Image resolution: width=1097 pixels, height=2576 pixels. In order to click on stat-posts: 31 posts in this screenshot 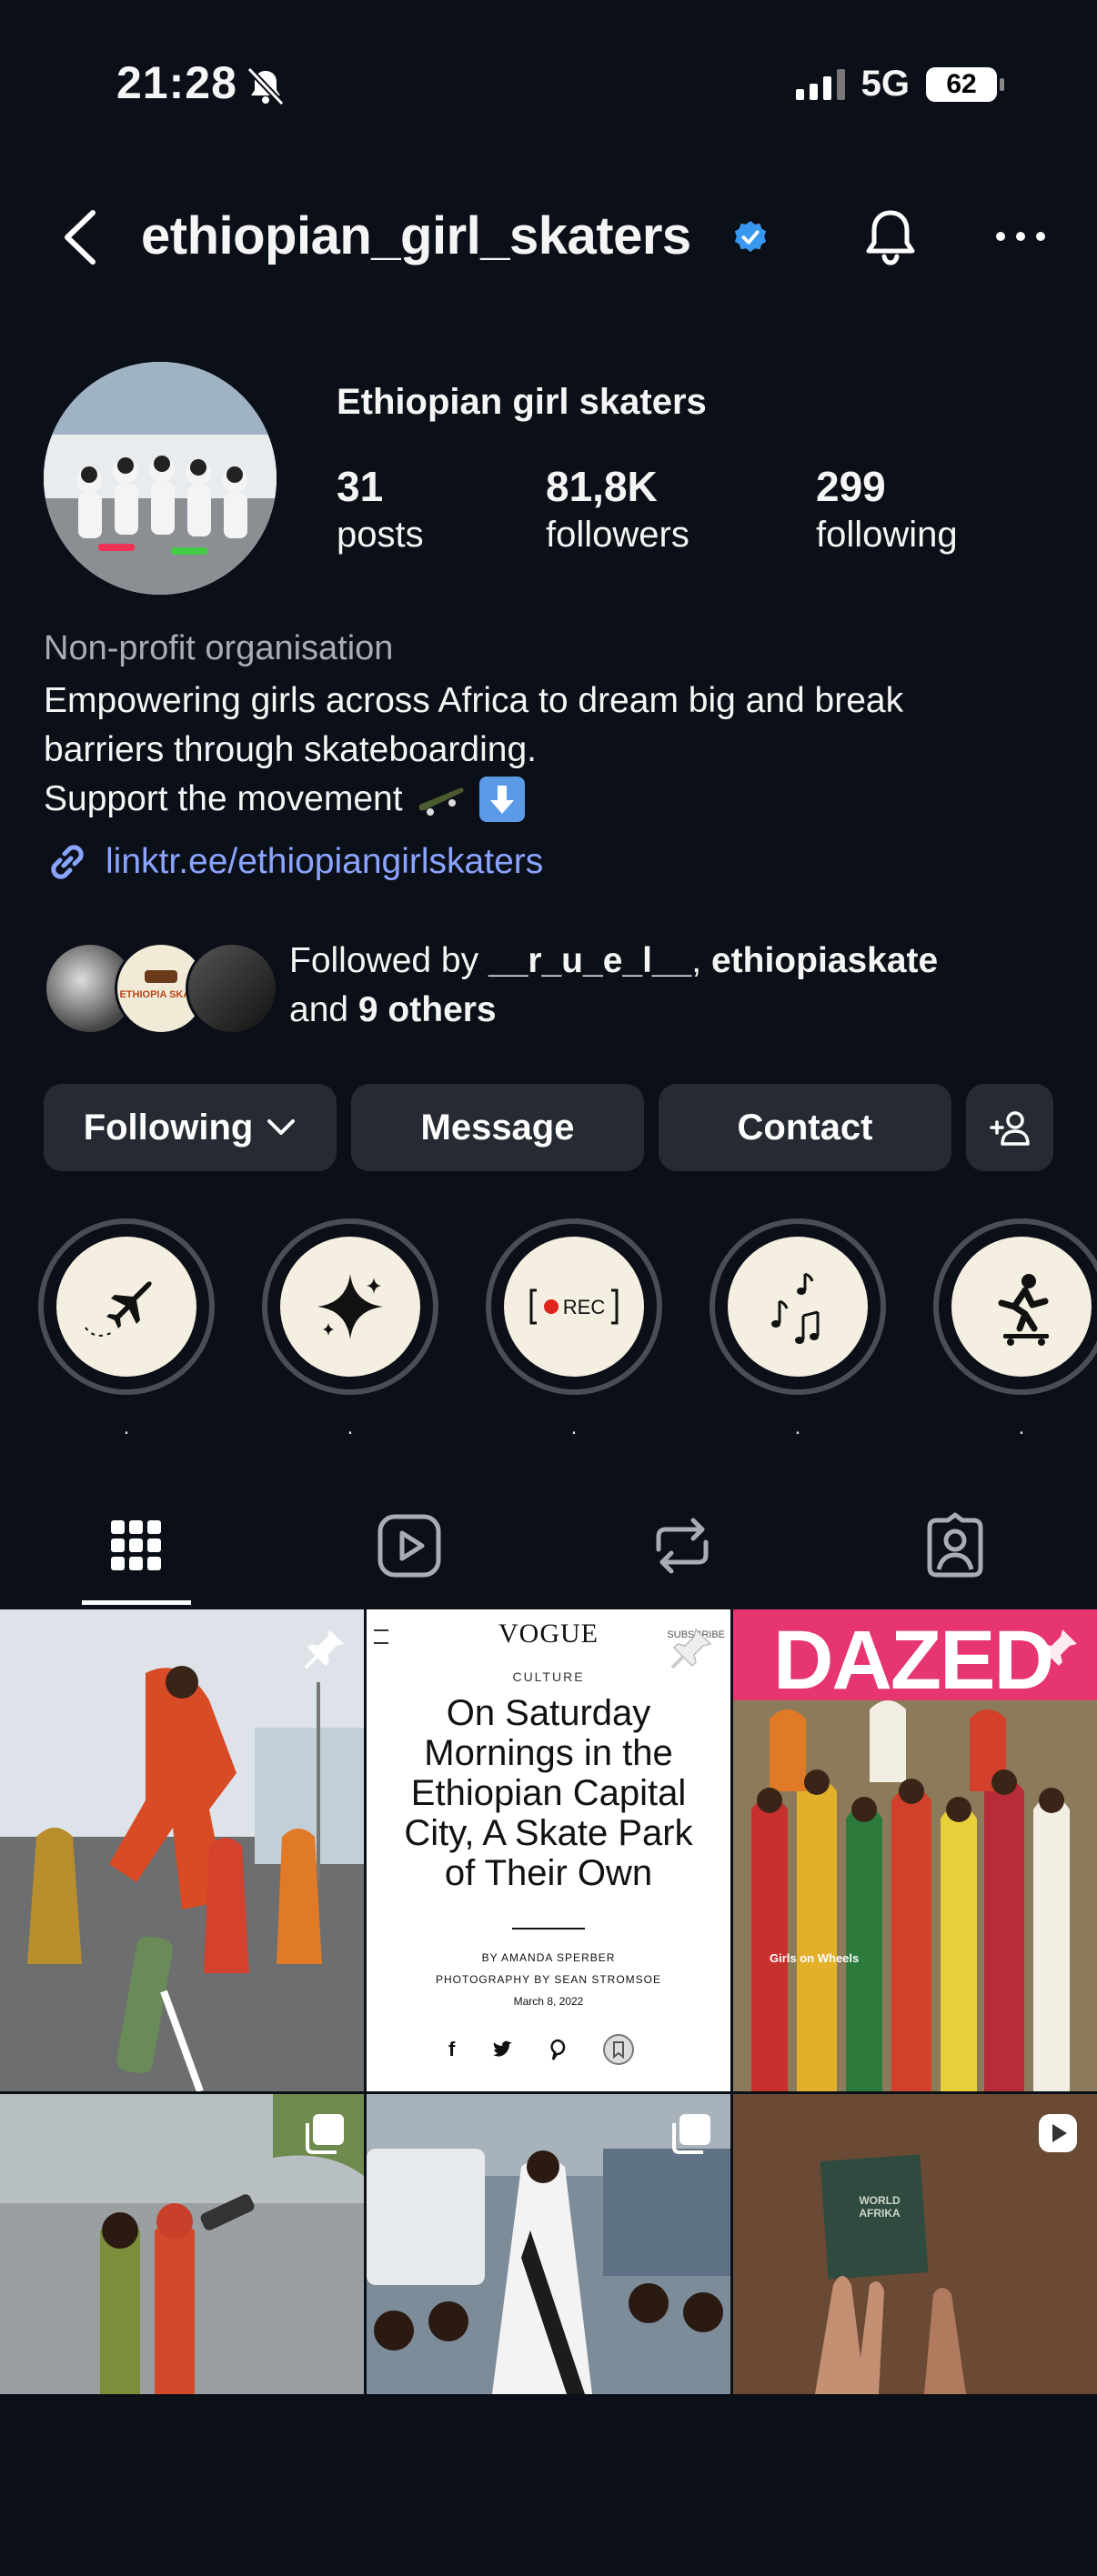, I will do `click(380, 509)`.